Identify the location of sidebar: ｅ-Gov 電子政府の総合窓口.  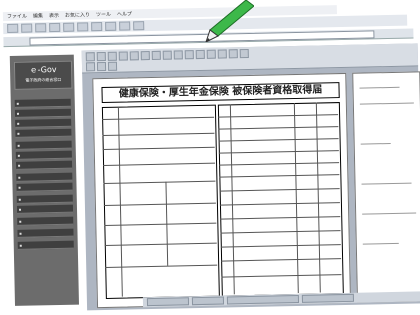
(44, 180).